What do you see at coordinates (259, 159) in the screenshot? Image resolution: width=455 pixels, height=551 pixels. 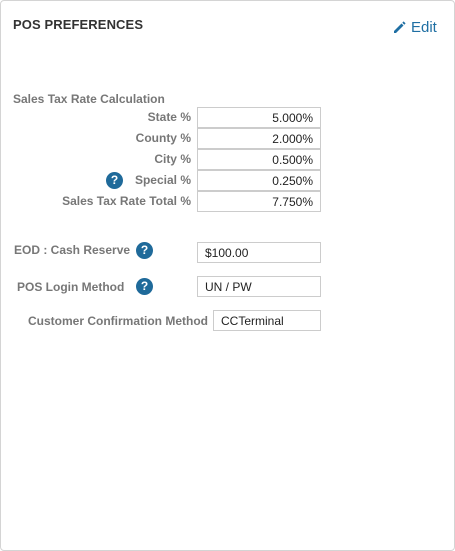 I see `tax-value-city: 0.500%` at bounding box center [259, 159].